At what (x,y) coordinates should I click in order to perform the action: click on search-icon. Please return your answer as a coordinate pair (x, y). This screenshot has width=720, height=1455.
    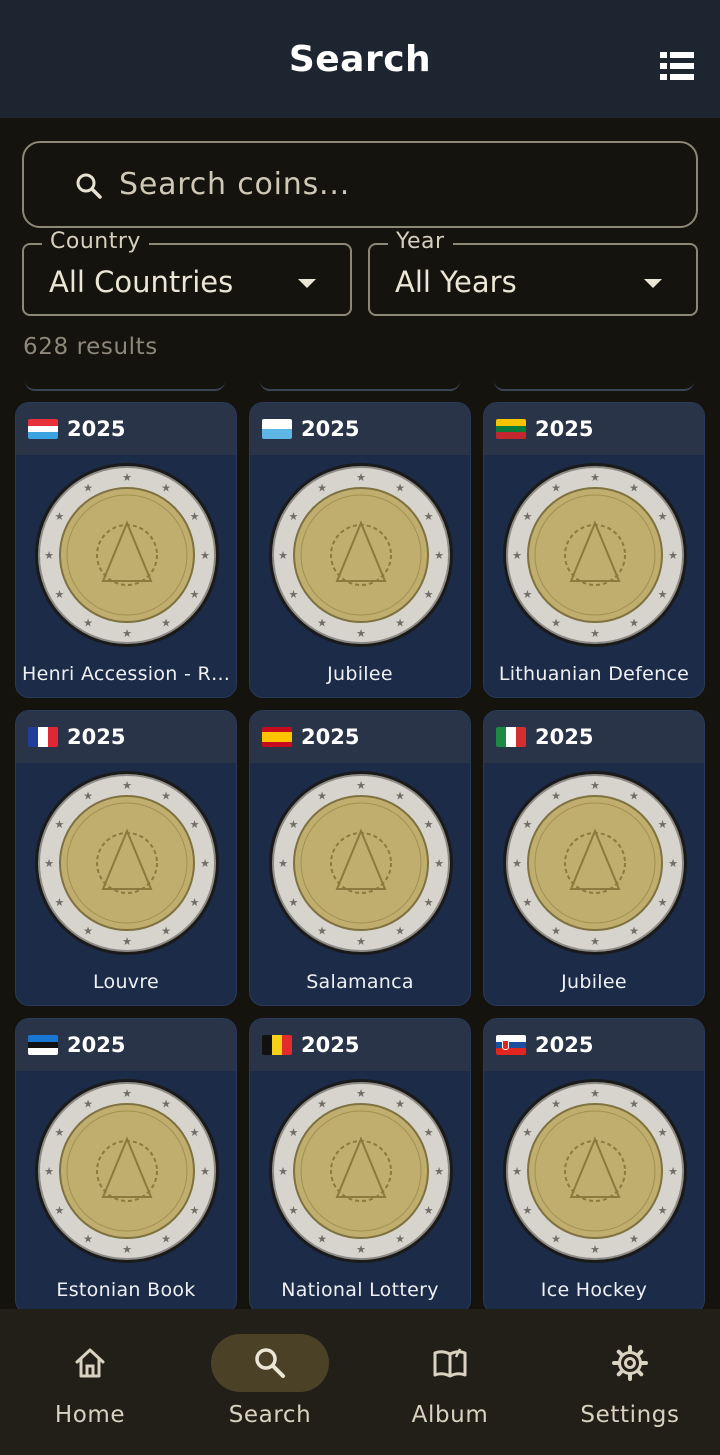
    Looking at the image, I should click on (89, 186).